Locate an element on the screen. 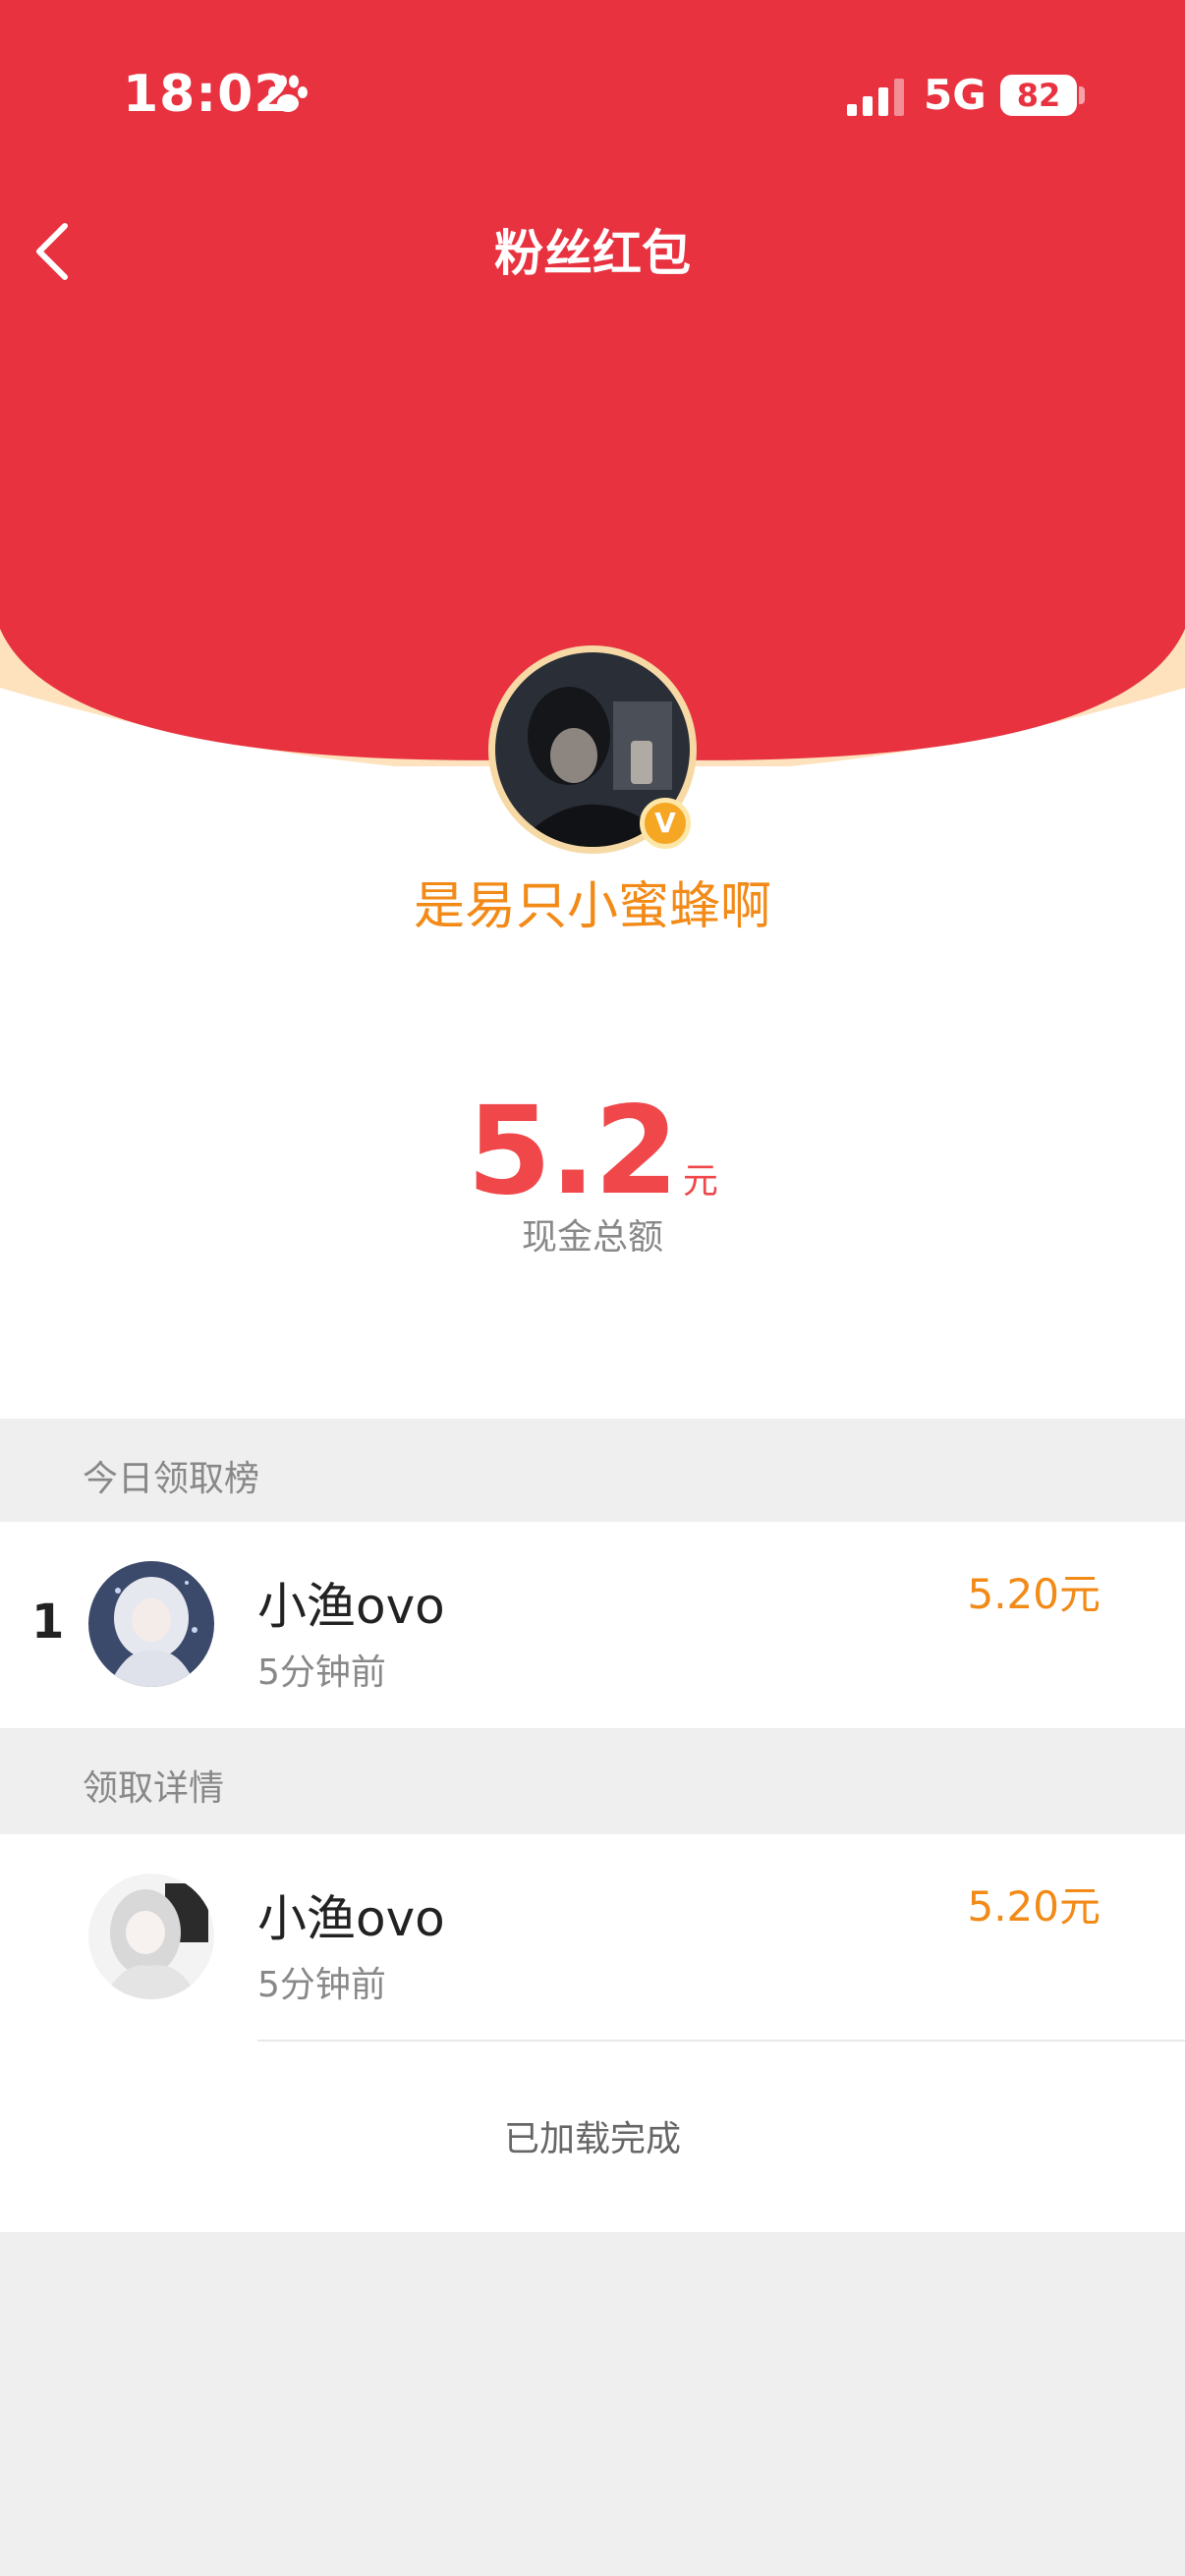 This screenshot has width=1185, height=2576. paw-icon is located at coordinates (288, 93).